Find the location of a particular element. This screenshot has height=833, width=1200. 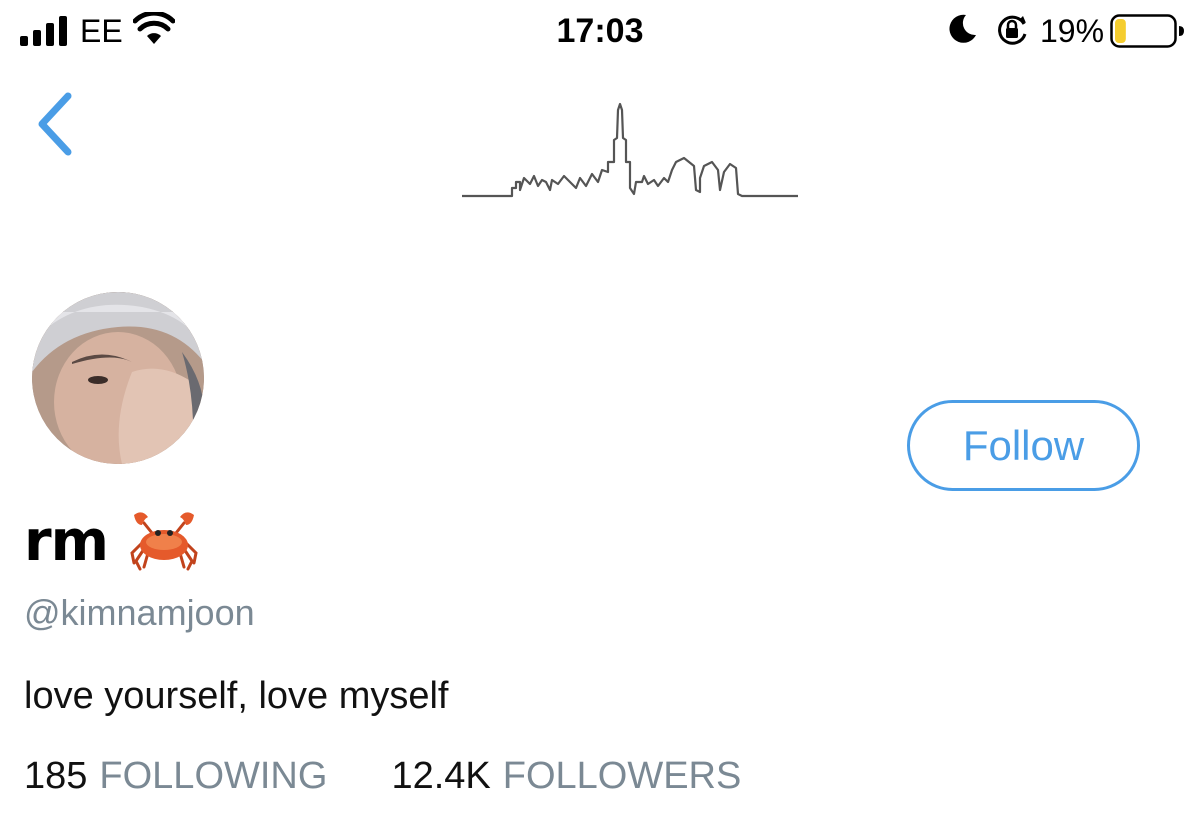

followers-label: FOLLOWERS is located at coordinates (622, 776).